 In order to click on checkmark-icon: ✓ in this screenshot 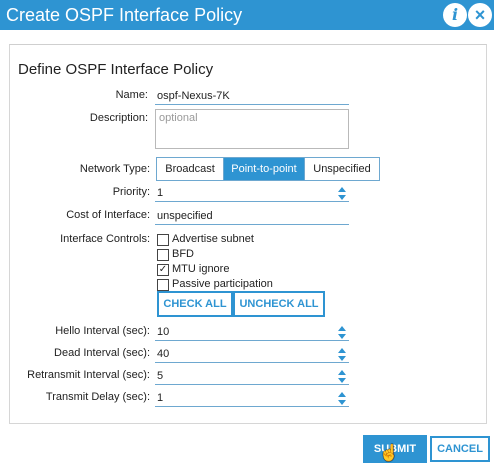, I will do `click(163, 269)`.